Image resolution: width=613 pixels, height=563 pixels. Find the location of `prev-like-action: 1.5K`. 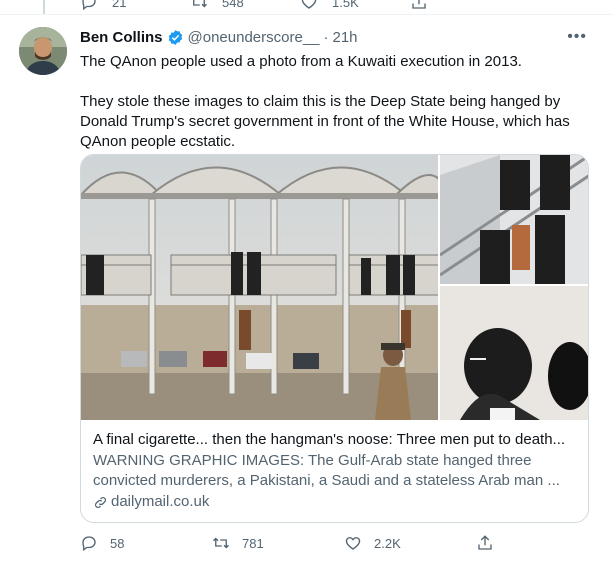

prev-like-action: 1.5K is located at coordinates (355, 6).